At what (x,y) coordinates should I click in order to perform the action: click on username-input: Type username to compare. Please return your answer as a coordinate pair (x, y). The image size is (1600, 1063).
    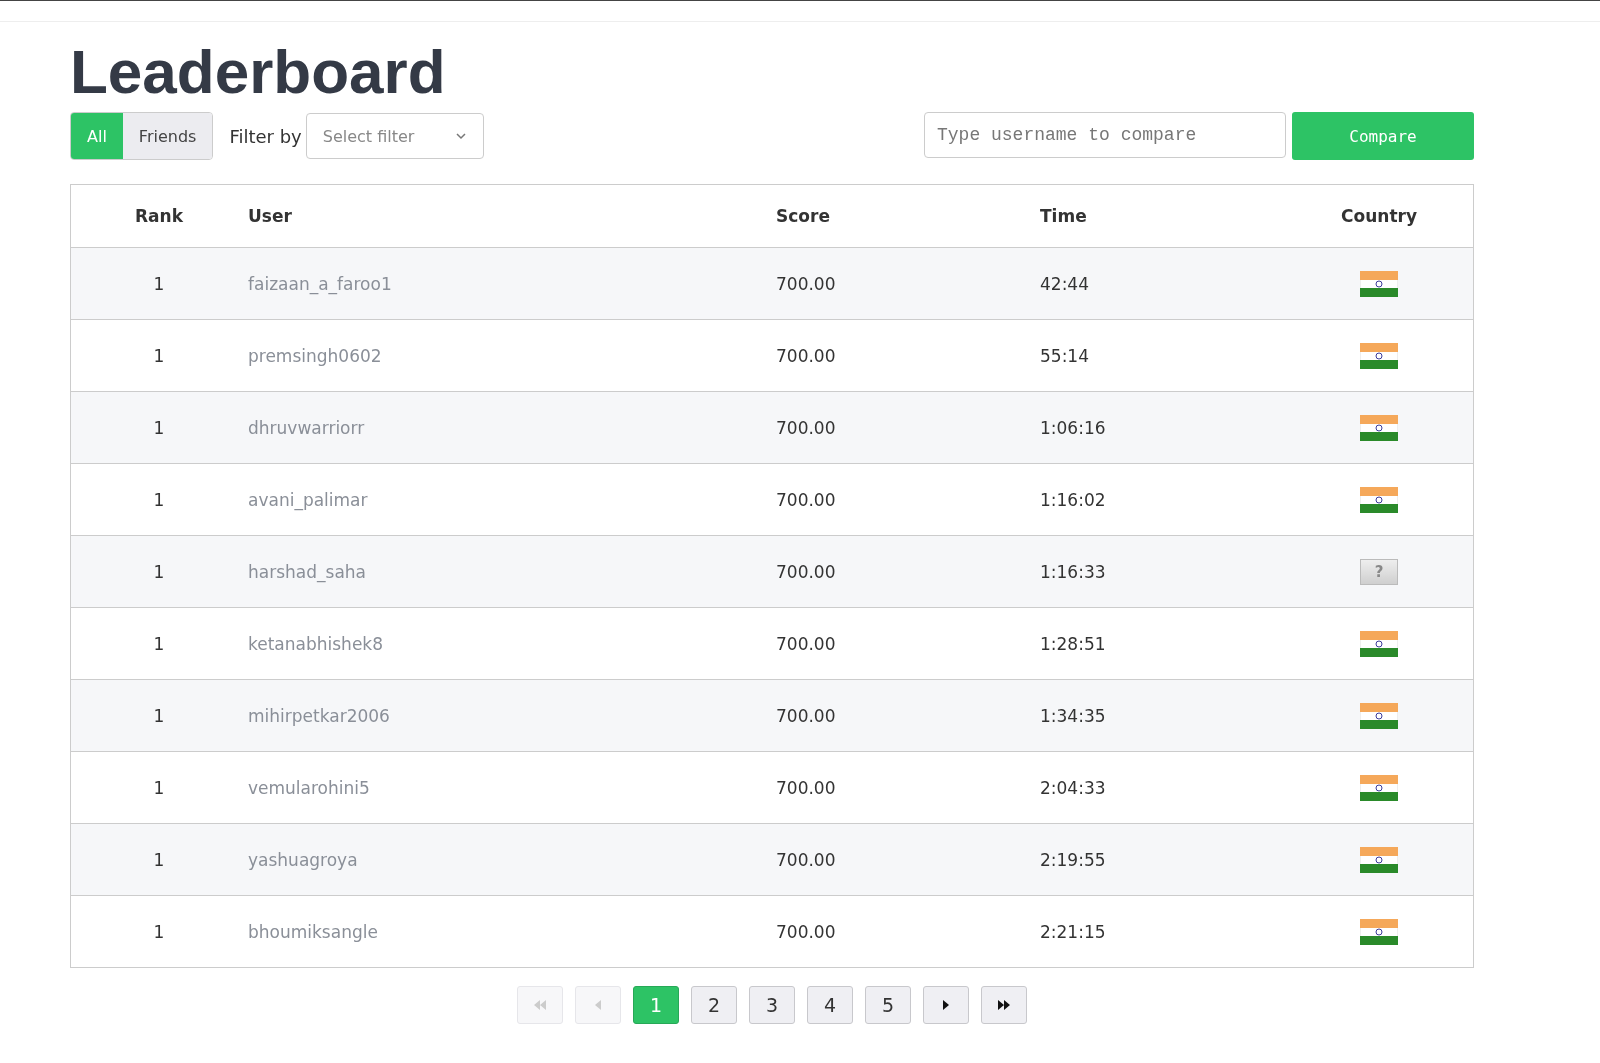
    Looking at the image, I should click on (1105, 135).